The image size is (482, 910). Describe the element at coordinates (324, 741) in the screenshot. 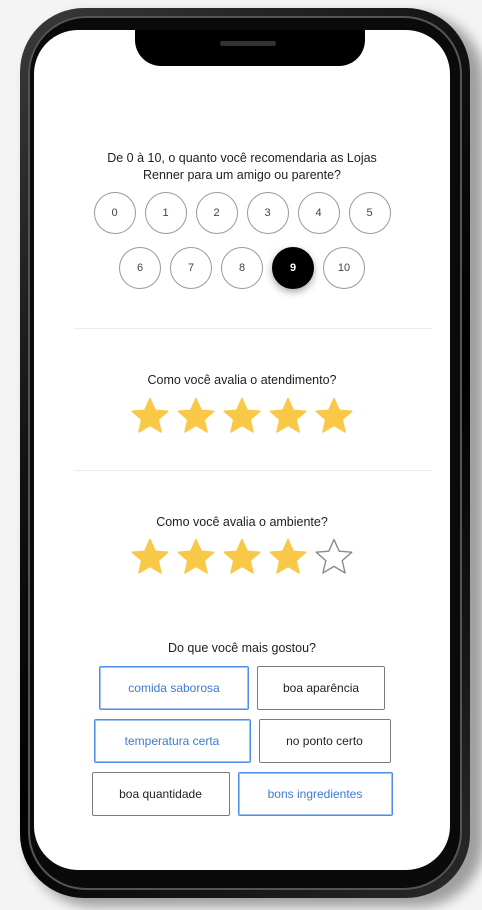

I see `chip-no-ponto-certo: no ponto certo` at that location.